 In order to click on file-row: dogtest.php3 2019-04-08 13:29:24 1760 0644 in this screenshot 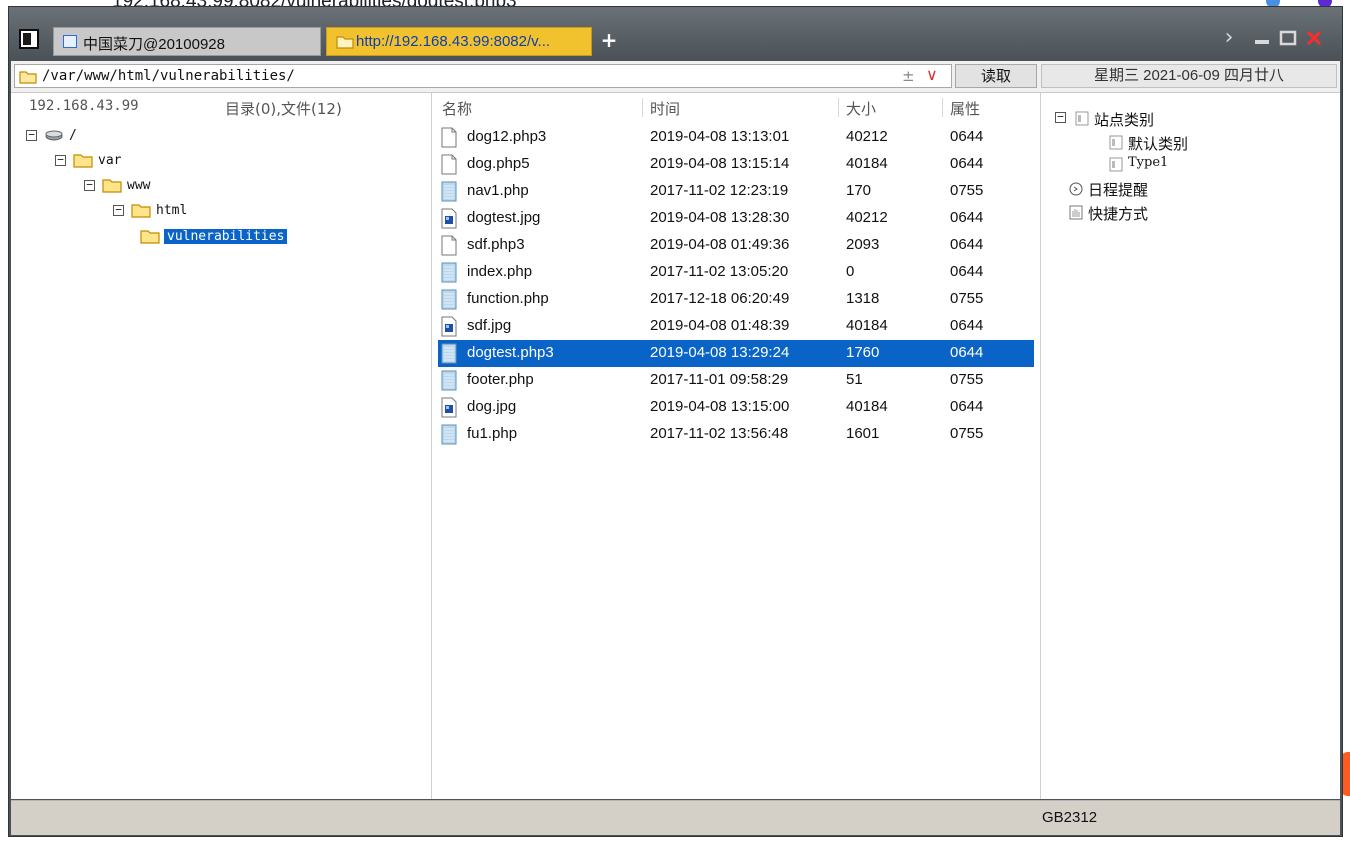, I will do `click(736, 353)`.